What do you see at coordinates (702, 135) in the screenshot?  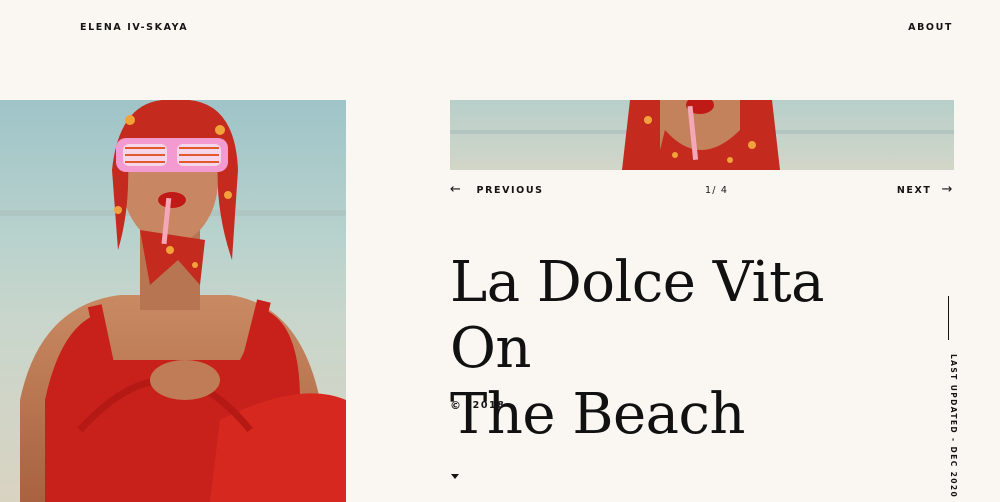 I see `gallery-preview-photo` at bounding box center [702, 135].